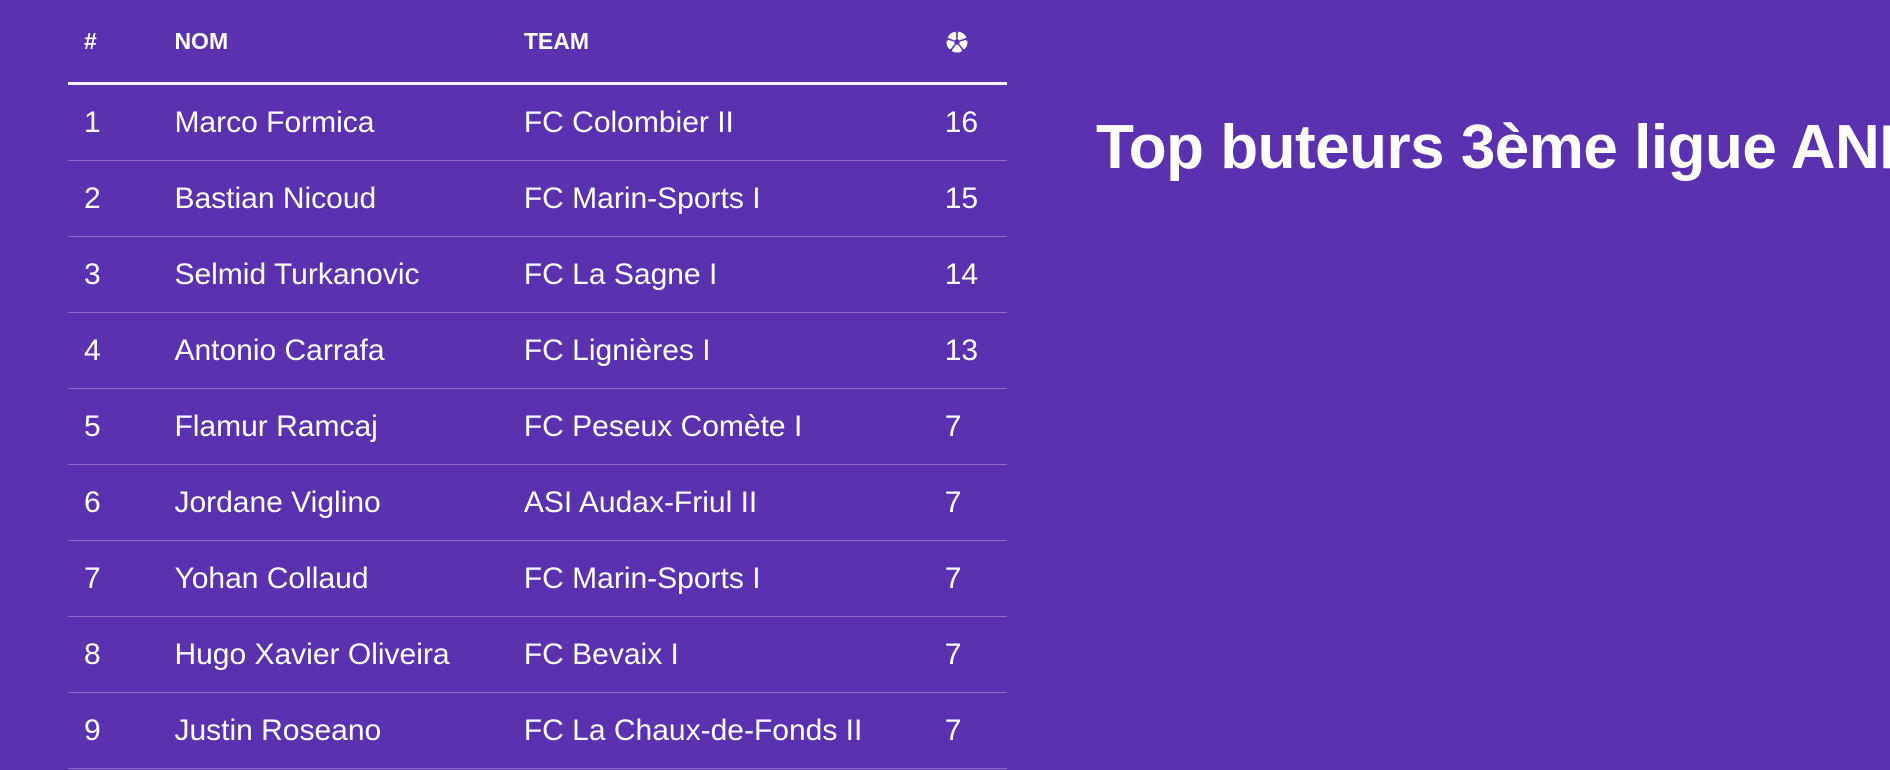 The width and height of the screenshot is (1890, 770). Describe the element at coordinates (734, 730) in the screenshot. I see `team-cell: FC La Chaux-de-Fonds II` at that location.